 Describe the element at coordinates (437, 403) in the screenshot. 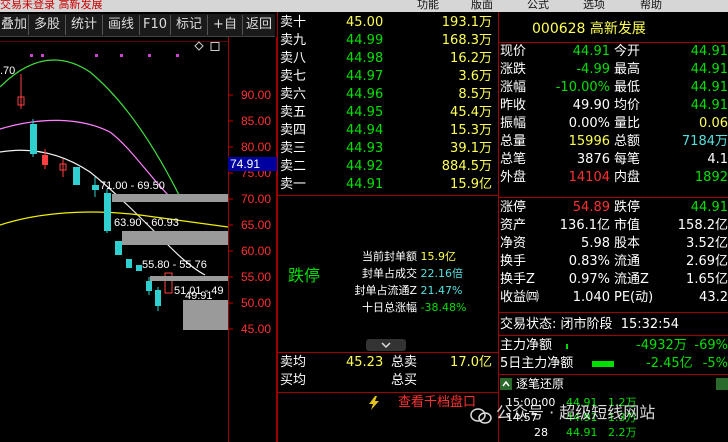

I see `ten-level-button: 查看千档盘口` at that location.